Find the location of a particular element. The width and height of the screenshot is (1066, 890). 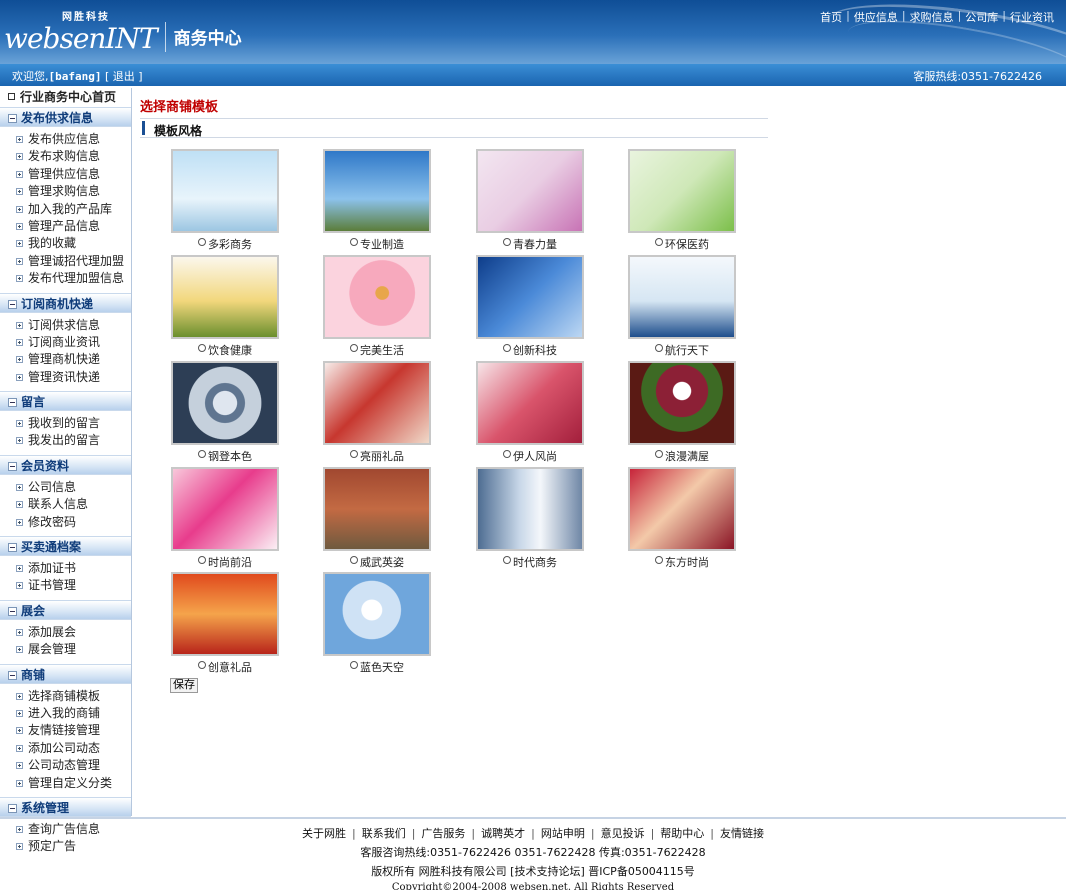

template-radio-option: 航行天下 is located at coordinates (682, 350).